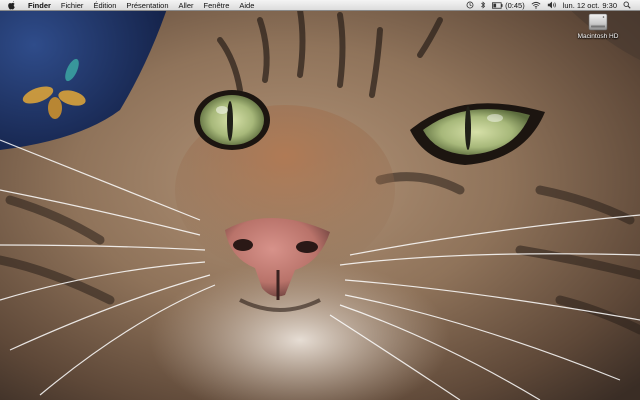 This screenshot has height=400, width=640. I want to click on apple-menu, so click(11, 5).